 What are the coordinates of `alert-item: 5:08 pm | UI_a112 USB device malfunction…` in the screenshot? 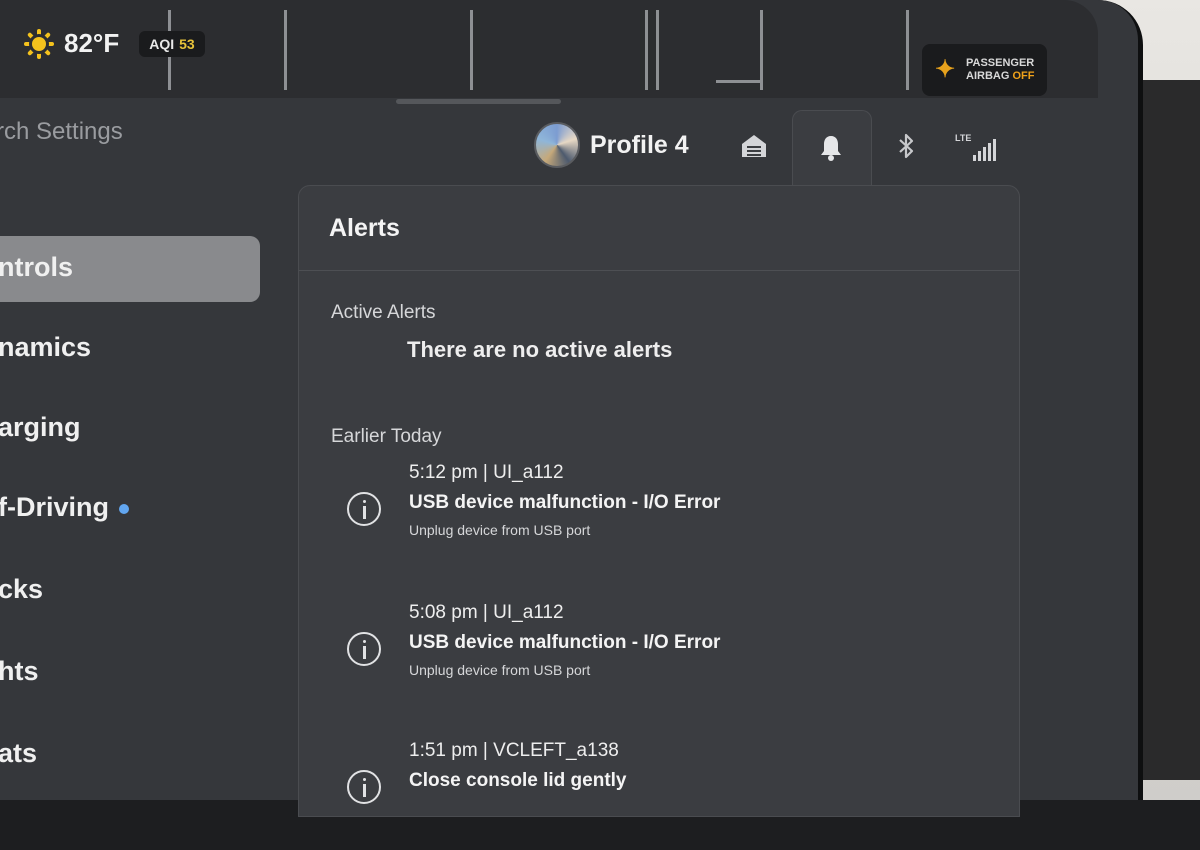 It's located at (667, 657).